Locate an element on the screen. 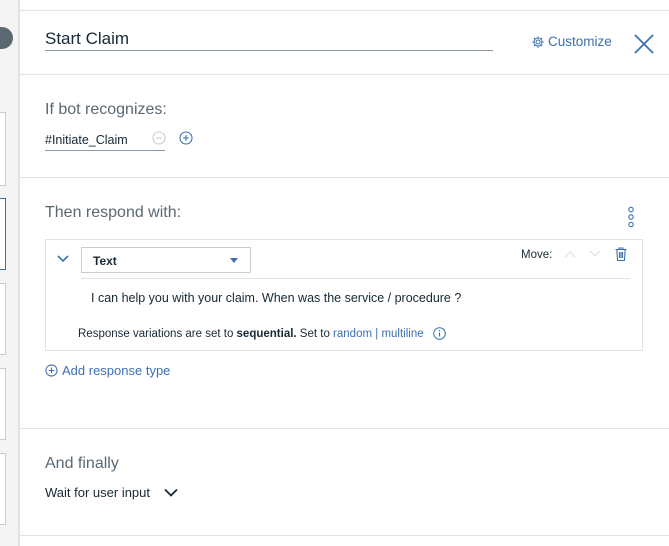 This screenshot has width=669, height=546. plus-circle-icon is located at coordinates (51, 370).